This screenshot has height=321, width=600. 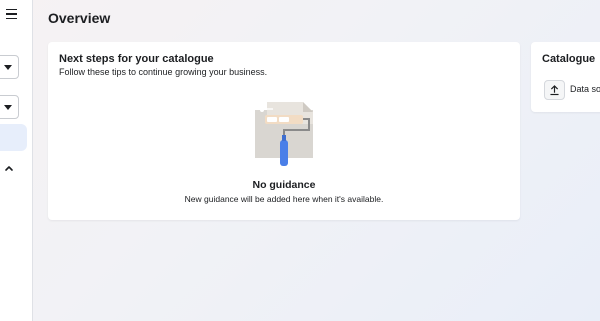 I want to click on upload-button, so click(x=554, y=90).